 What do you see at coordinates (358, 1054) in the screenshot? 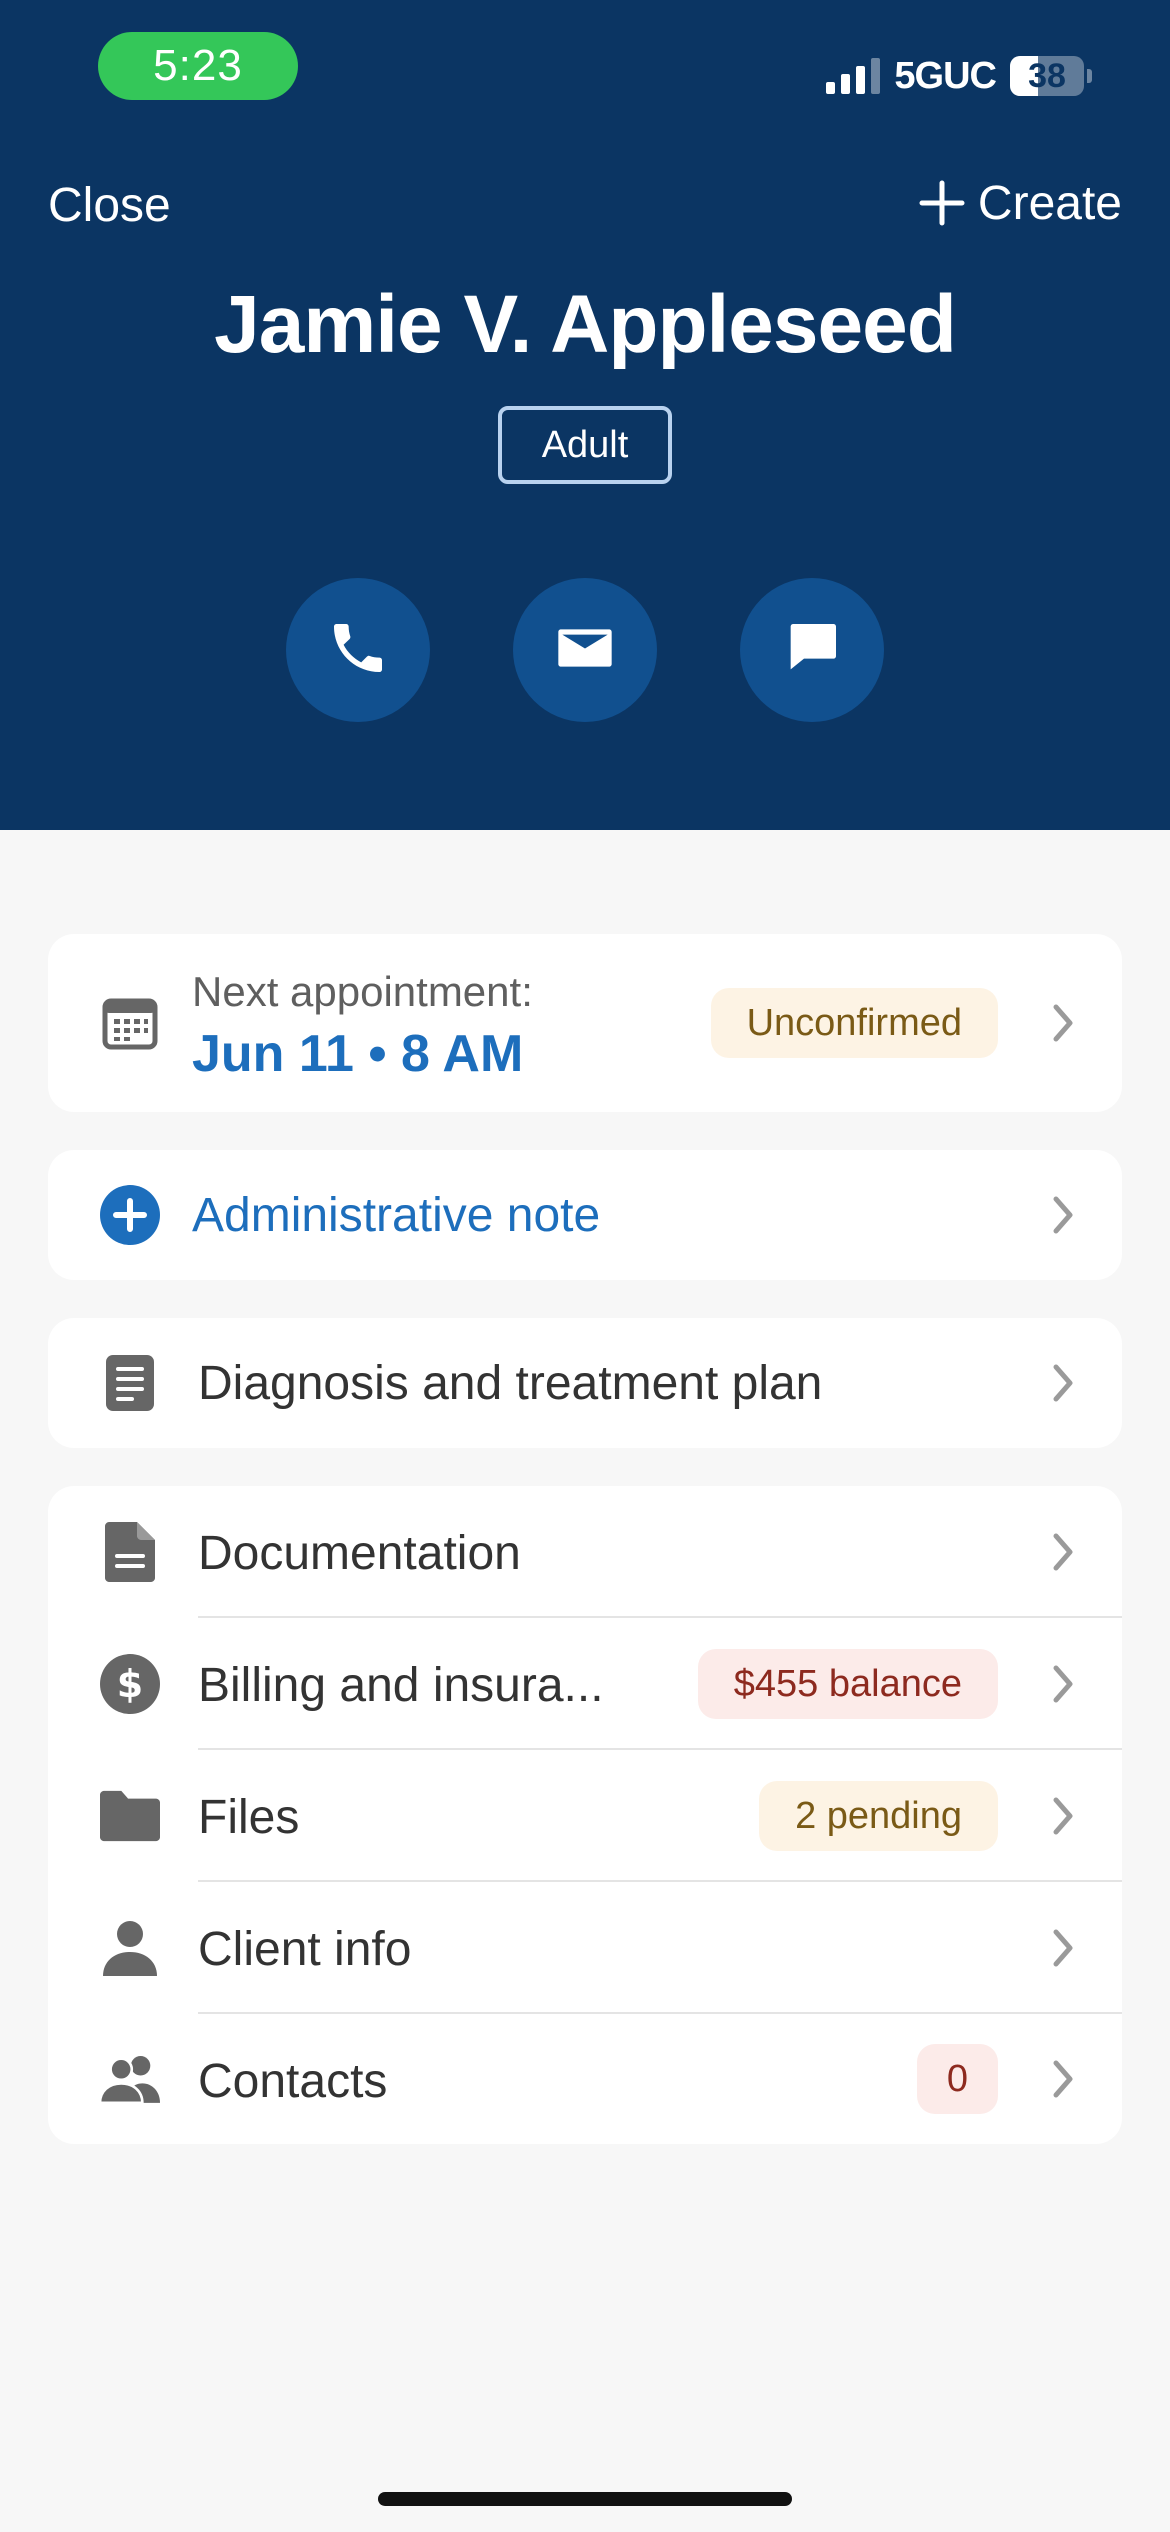
I see `appointment-date: Jun 11 • 8 AM` at bounding box center [358, 1054].